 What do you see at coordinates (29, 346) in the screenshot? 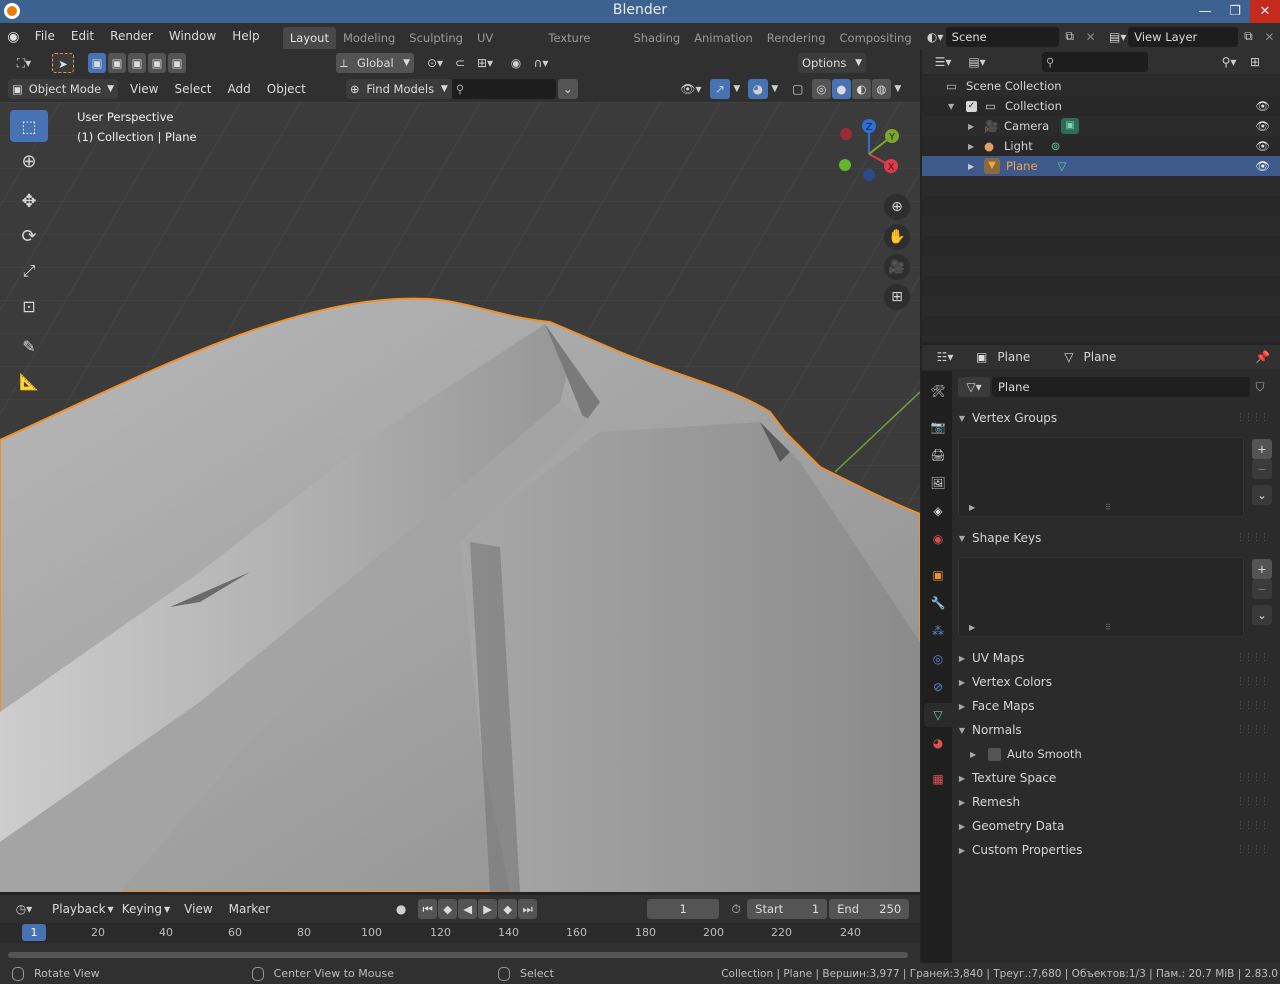
I see `annotate-tool: ✎` at bounding box center [29, 346].